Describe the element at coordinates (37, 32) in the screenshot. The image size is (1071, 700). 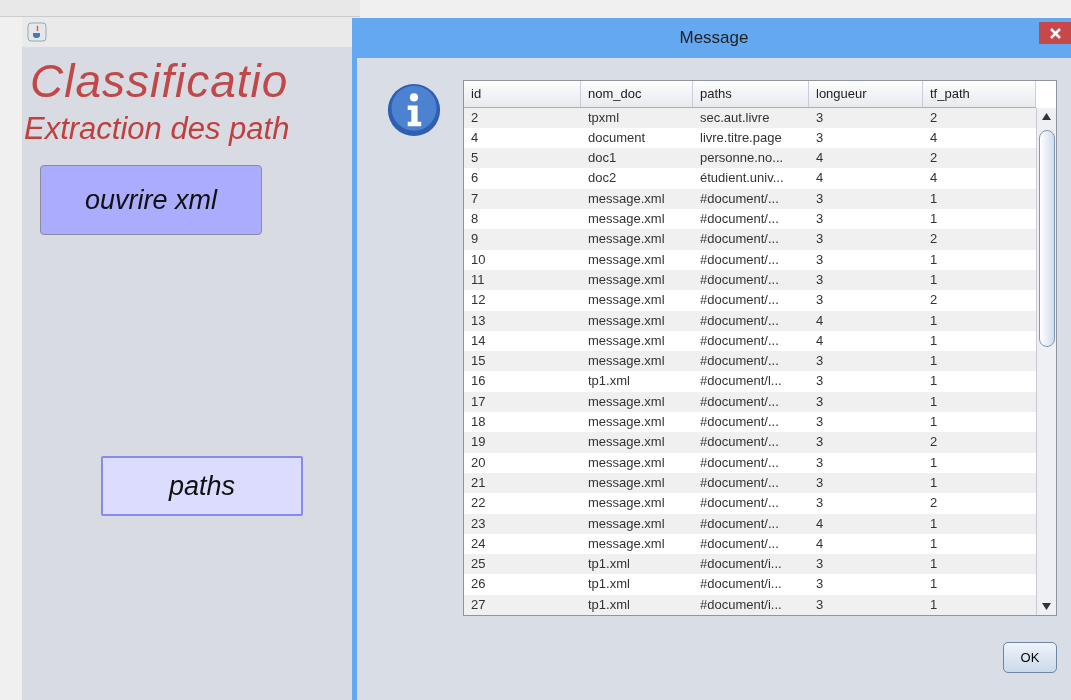
I see `java-cup-icon` at that location.